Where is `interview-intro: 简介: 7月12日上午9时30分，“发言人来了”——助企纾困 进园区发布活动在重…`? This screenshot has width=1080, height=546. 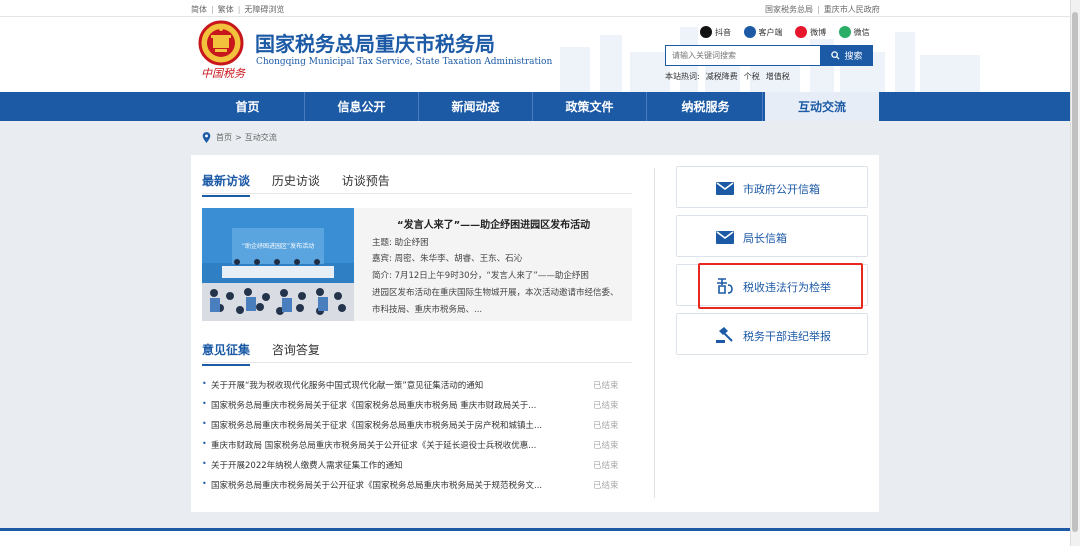 interview-intro: 简介: 7月12日上午9时30分，“发言人来了”——助企纾困 进园区发布活动在重… is located at coordinates (496, 293).